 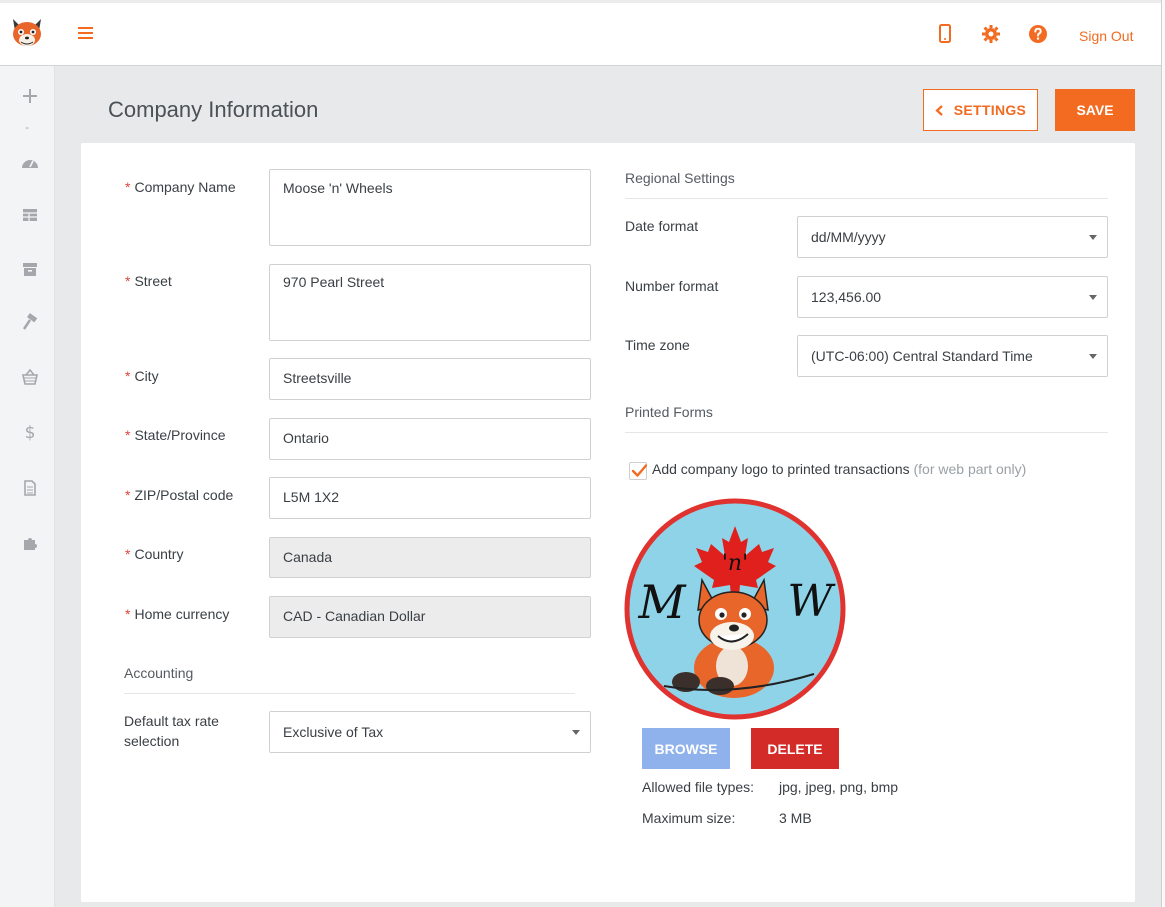 What do you see at coordinates (952, 237) in the screenshot?
I see `date-format-select: dd/MM/yyyy` at bounding box center [952, 237].